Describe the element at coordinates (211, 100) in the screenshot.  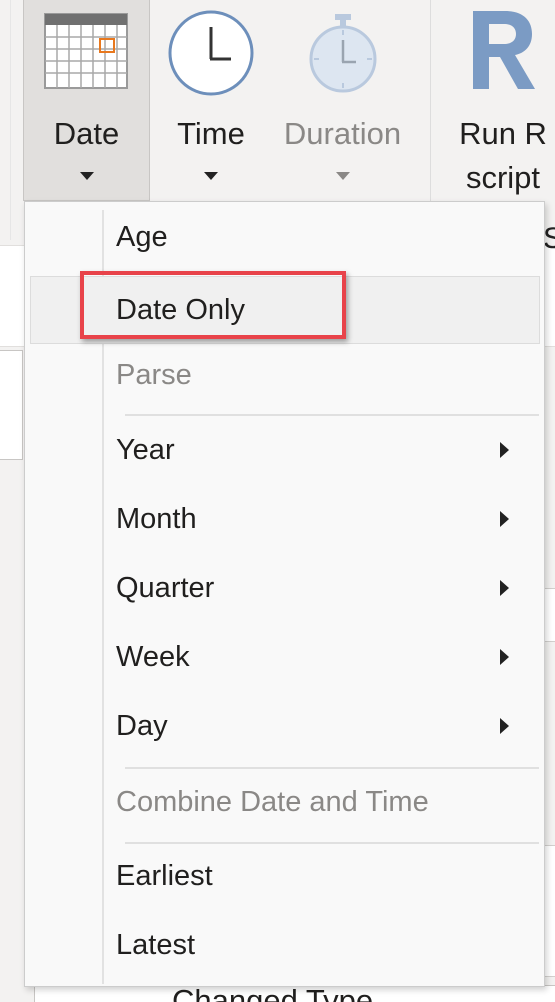
I see `time-button: Time` at that location.